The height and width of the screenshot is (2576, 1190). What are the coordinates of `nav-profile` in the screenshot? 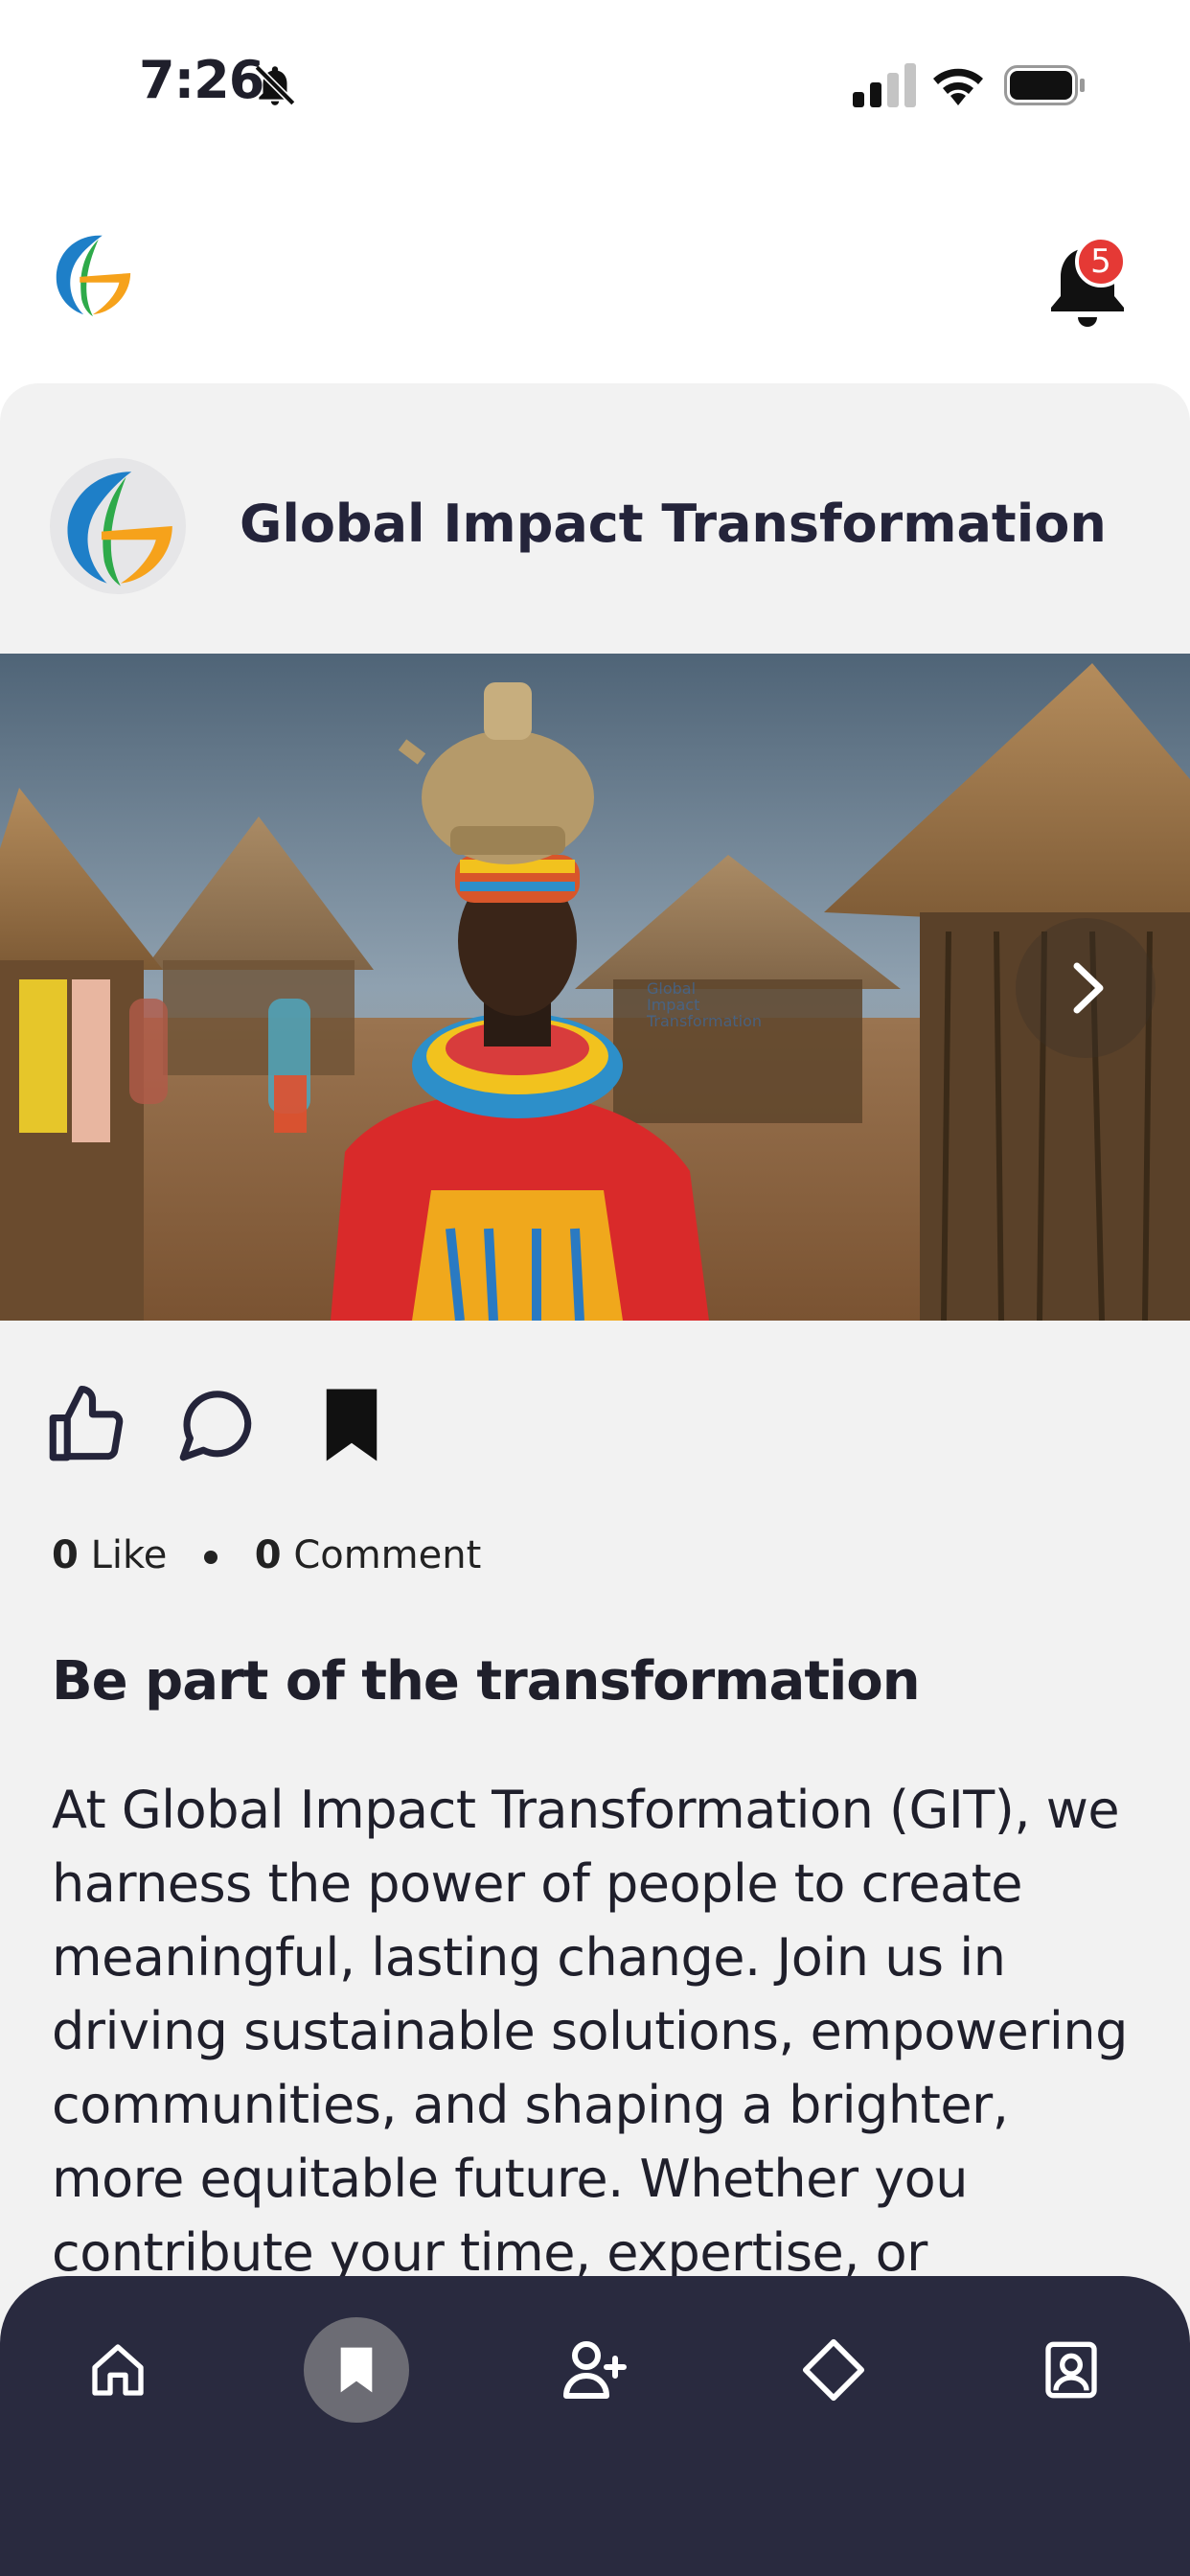 It's located at (1071, 2370).